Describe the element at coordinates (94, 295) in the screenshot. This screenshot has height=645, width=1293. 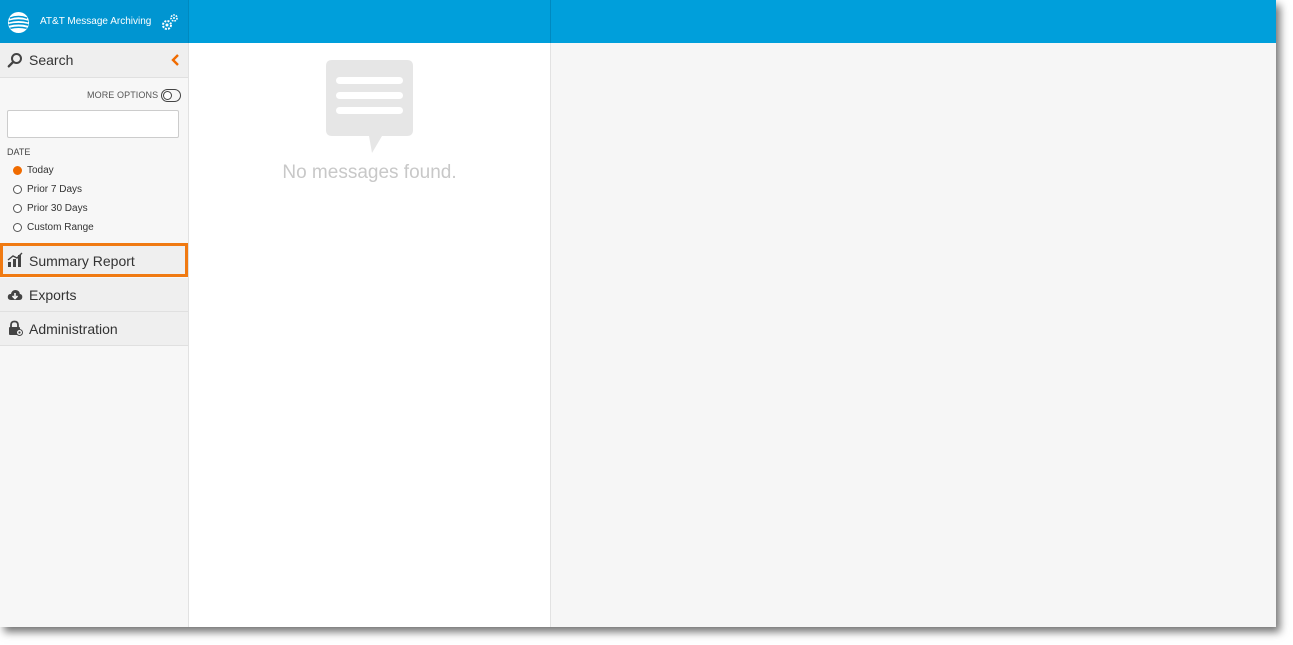
I see `nav-item-exports: Exports` at that location.